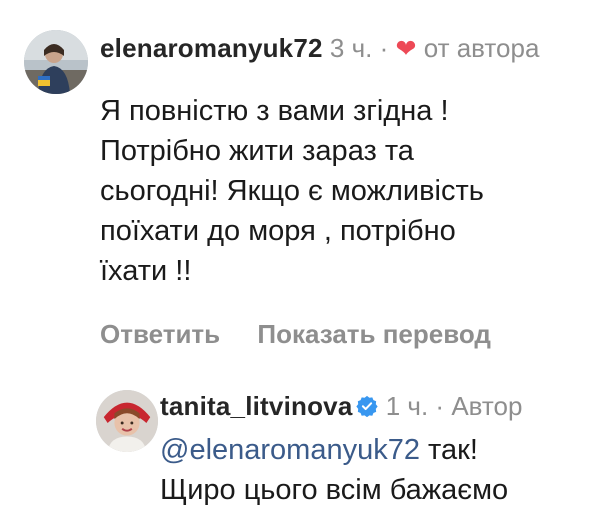 Image resolution: width=600 pixels, height=532 pixels. What do you see at coordinates (406, 49) in the screenshot?
I see `heart-icon: ❤` at bounding box center [406, 49].